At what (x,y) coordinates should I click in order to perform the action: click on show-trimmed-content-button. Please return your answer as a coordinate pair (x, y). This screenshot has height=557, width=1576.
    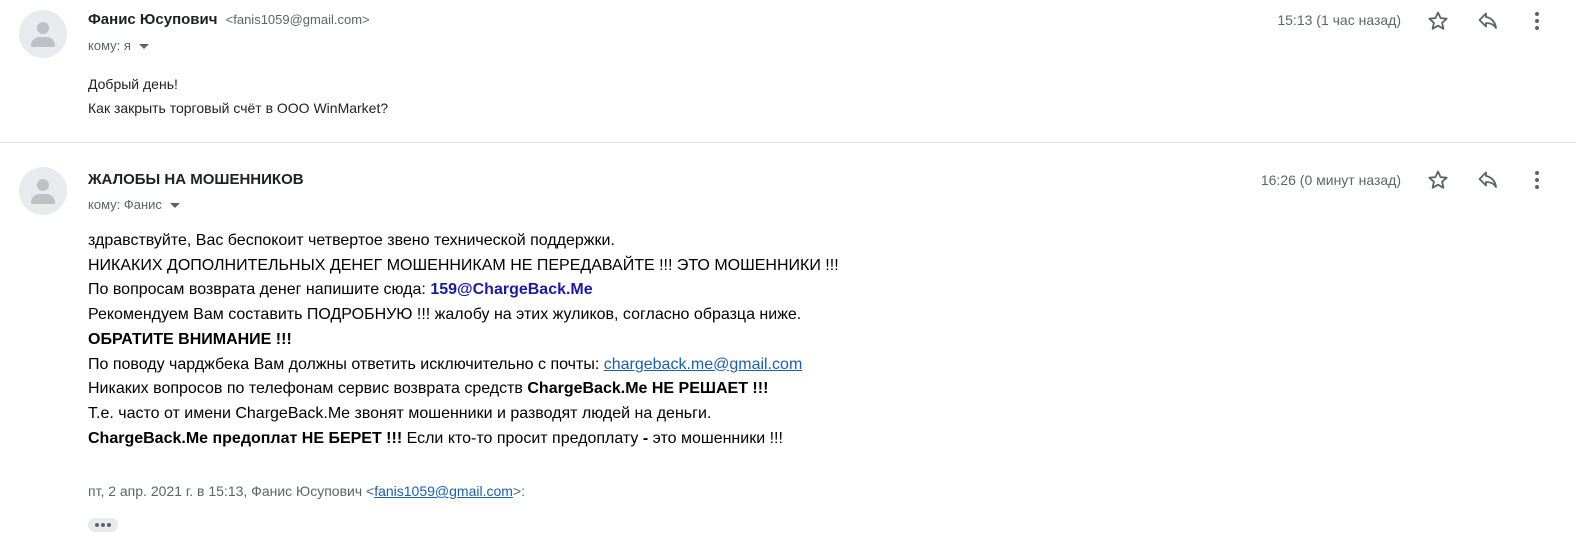
    Looking at the image, I should click on (103, 525).